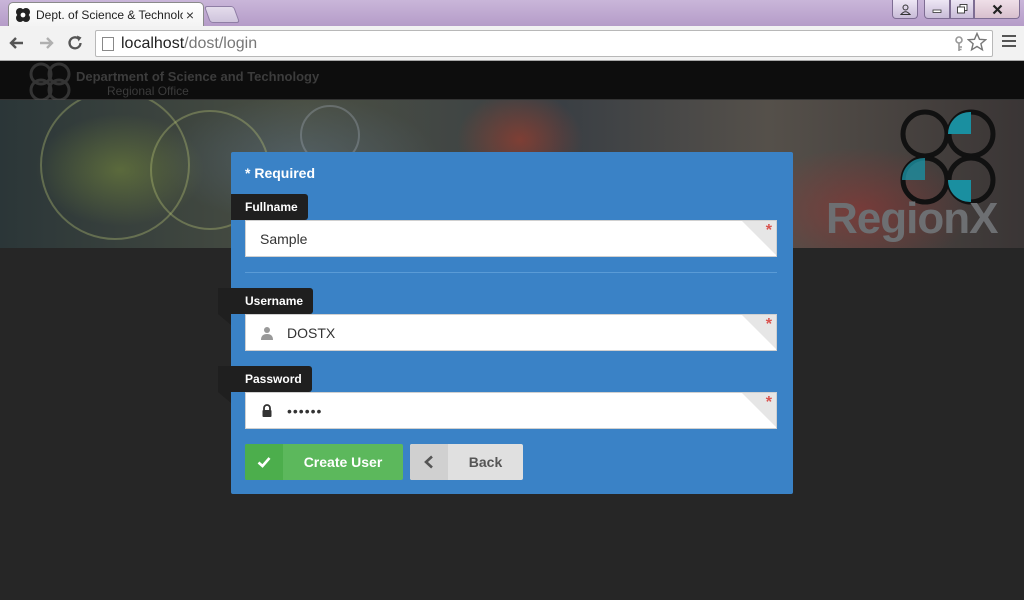 This screenshot has height=600, width=1024. I want to click on minimize-icon, so click(937, 11).